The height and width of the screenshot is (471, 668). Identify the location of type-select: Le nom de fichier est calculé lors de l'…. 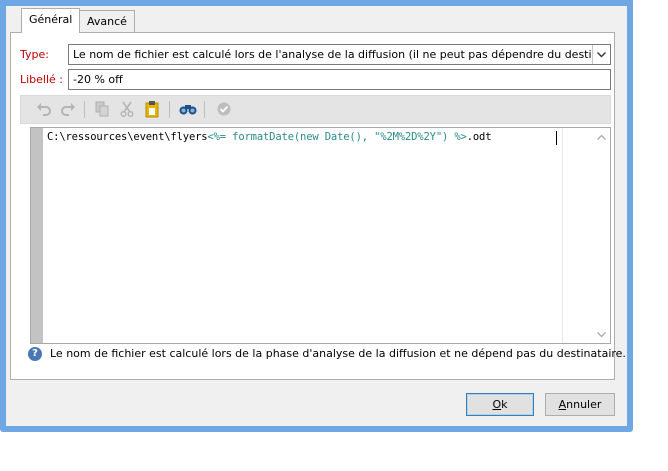
(339, 54).